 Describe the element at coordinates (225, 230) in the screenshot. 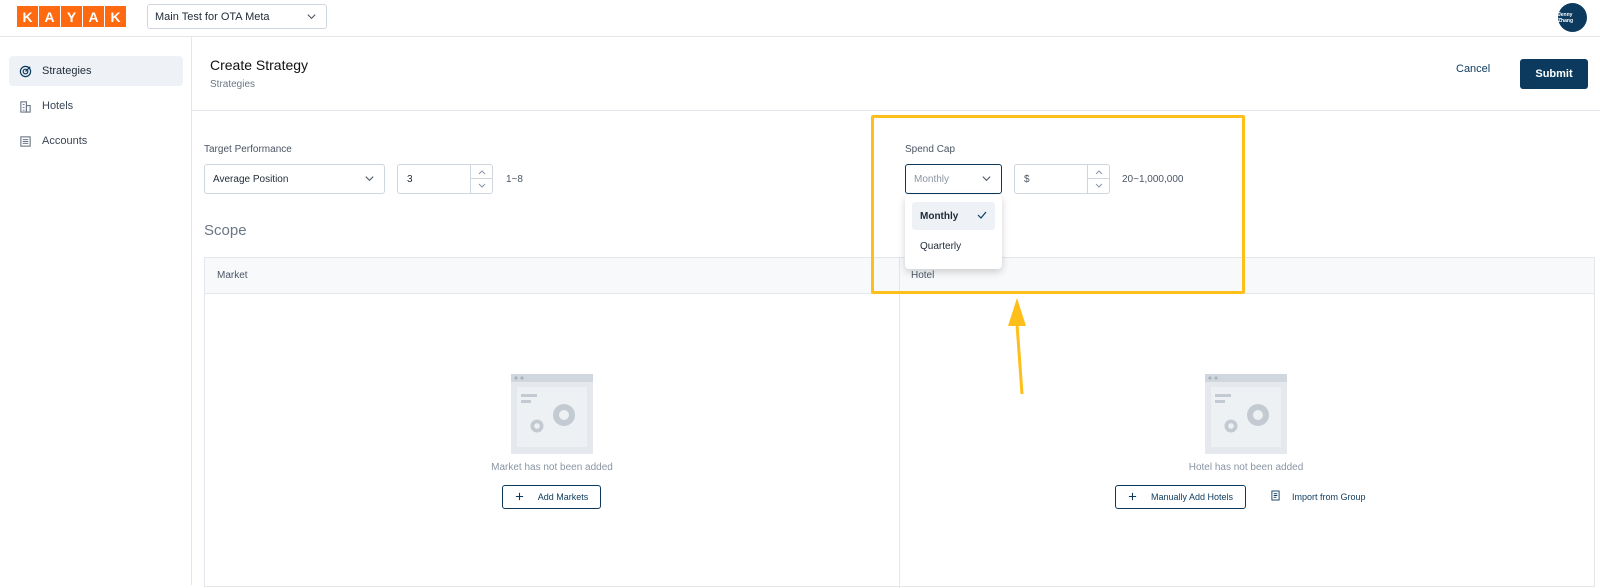

I see `scope-title: Scope` at that location.